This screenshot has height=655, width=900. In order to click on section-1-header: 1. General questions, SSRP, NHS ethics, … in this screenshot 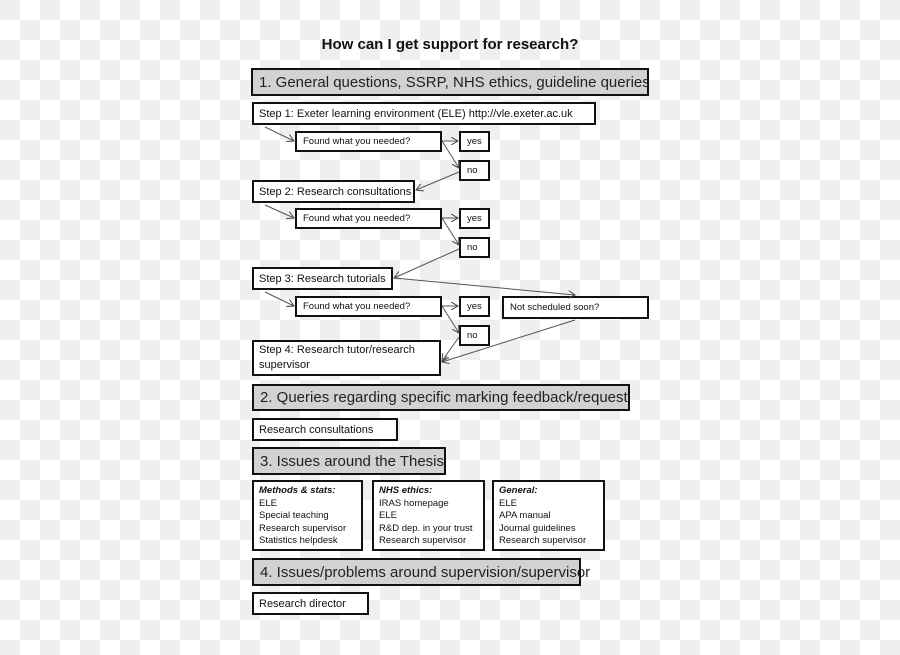, I will do `click(450, 82)`.